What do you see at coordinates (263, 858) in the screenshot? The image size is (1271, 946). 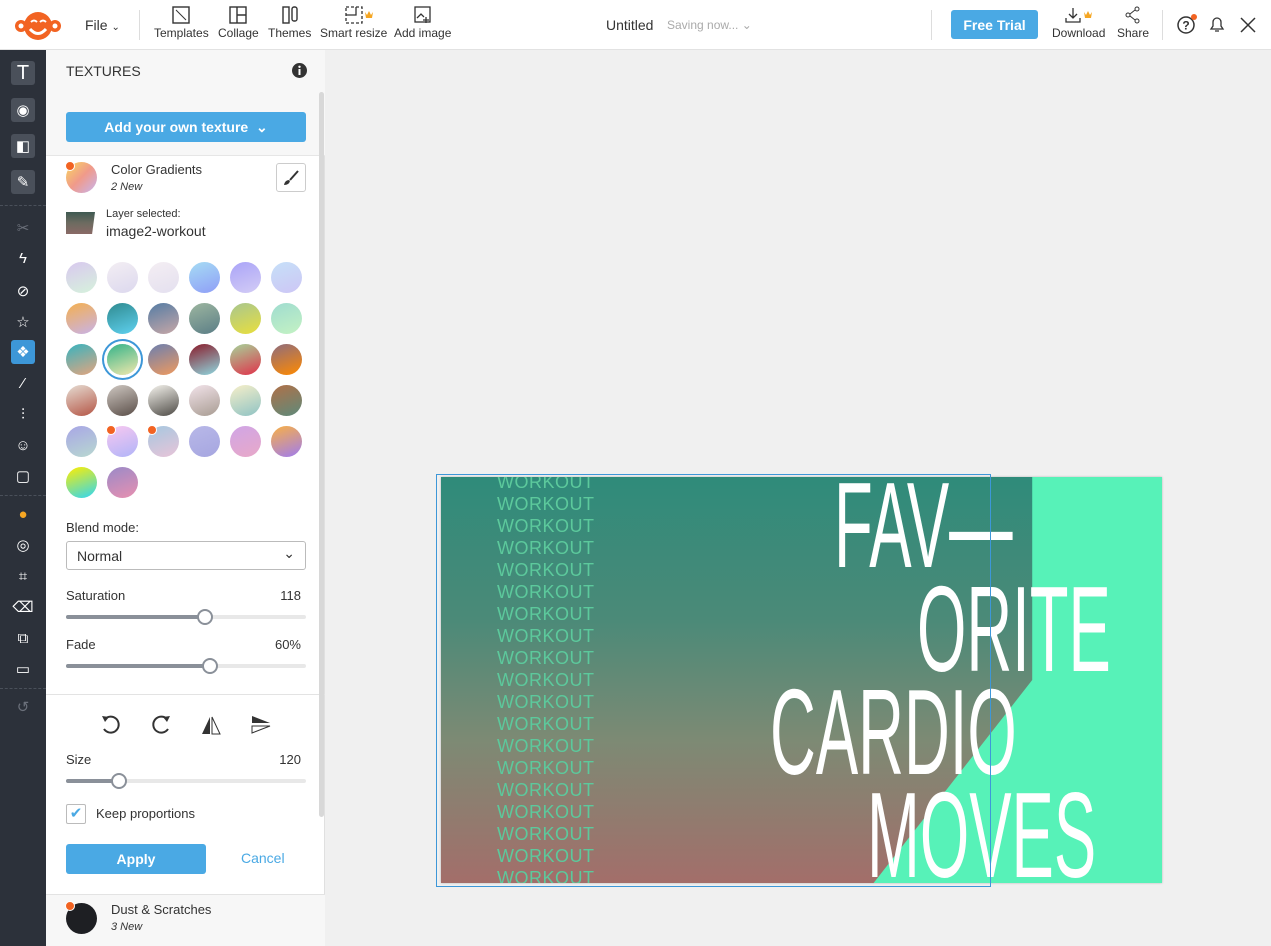 I see `cancel-button: Cancel` at bounding box center [263, 858].